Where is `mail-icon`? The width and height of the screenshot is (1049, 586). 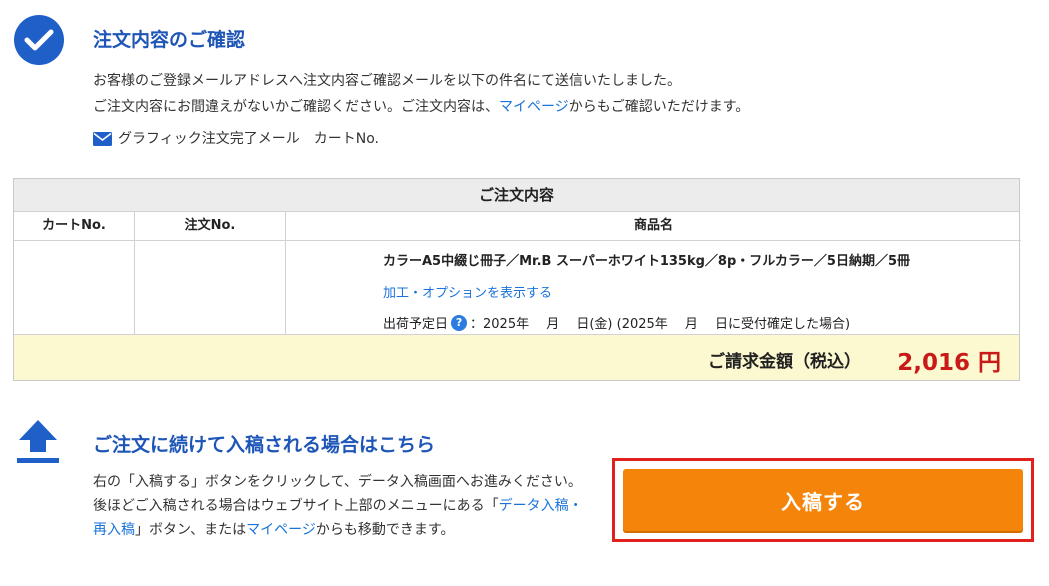 mail-icon is located at coordinates (102, 139).